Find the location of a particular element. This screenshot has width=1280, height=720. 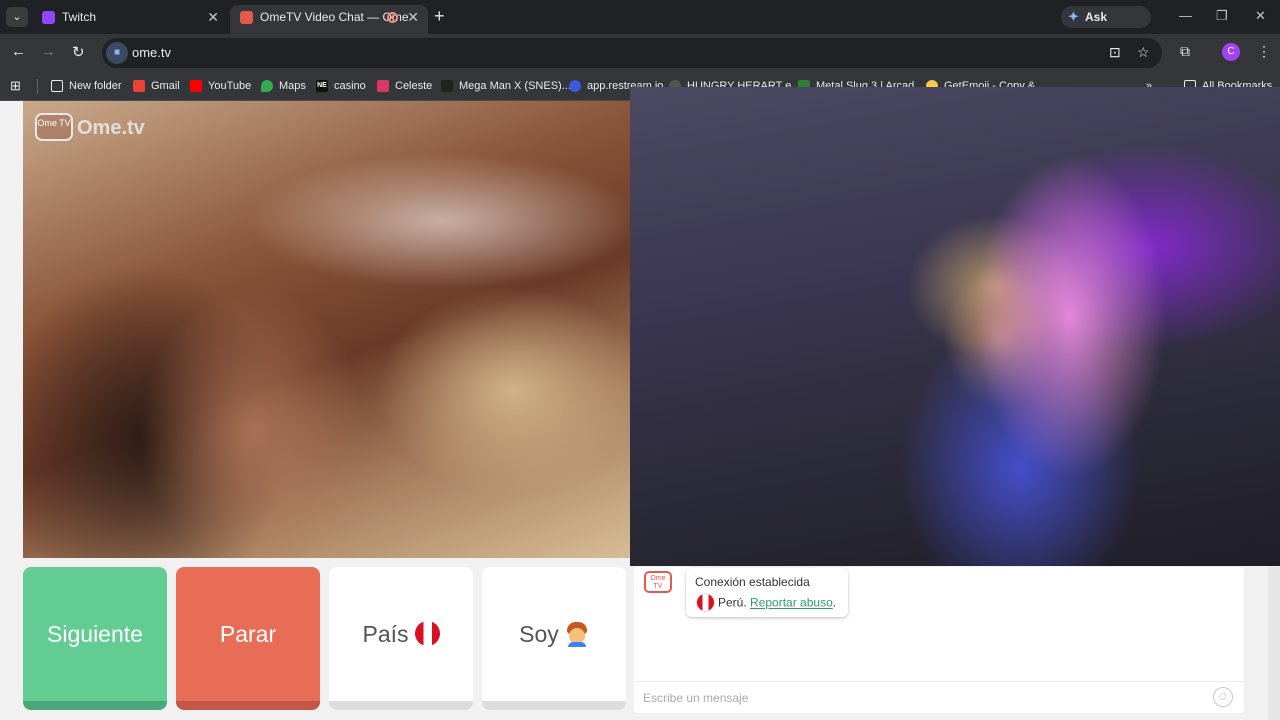

tab-title: Twitch is located at coordinates (79, 17).